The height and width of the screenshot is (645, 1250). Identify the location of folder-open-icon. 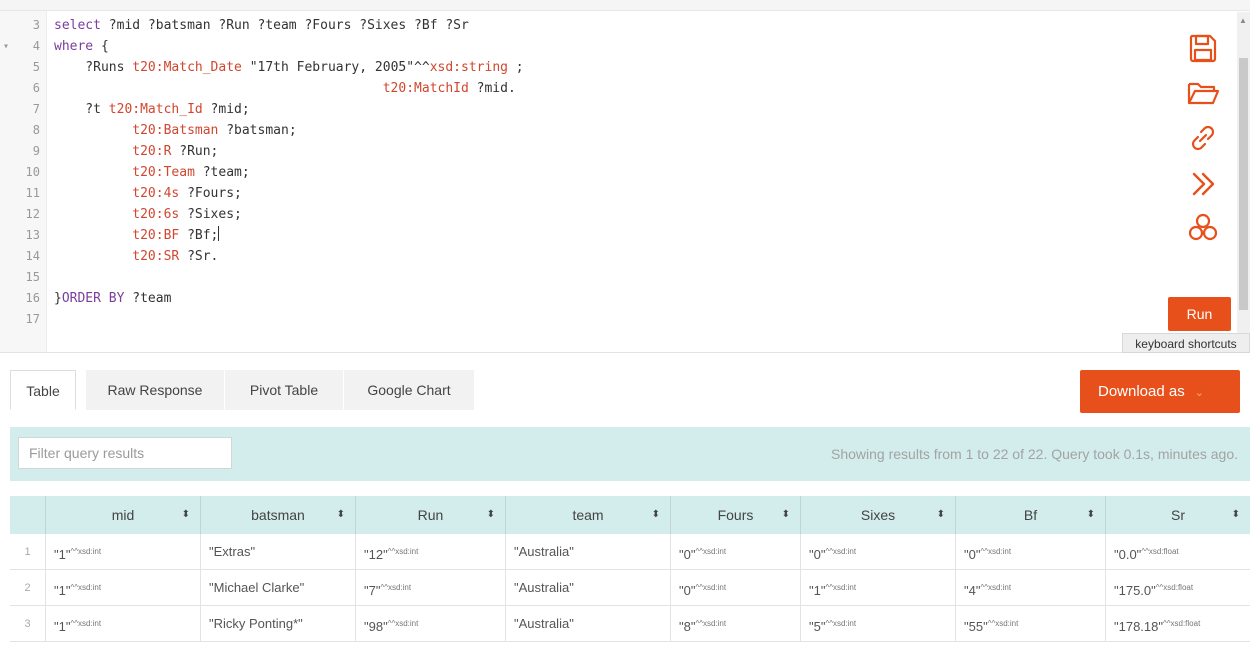
(1203, 93).